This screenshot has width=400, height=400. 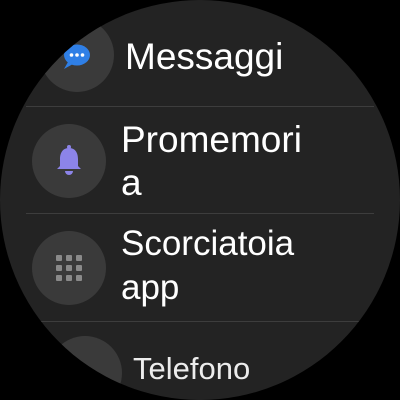 What do you see at coordinates (208, 243) in the screenshot?
I see `app-label-scorciatoia-line1: Scorciatoia` at bounding box center [208, 243].